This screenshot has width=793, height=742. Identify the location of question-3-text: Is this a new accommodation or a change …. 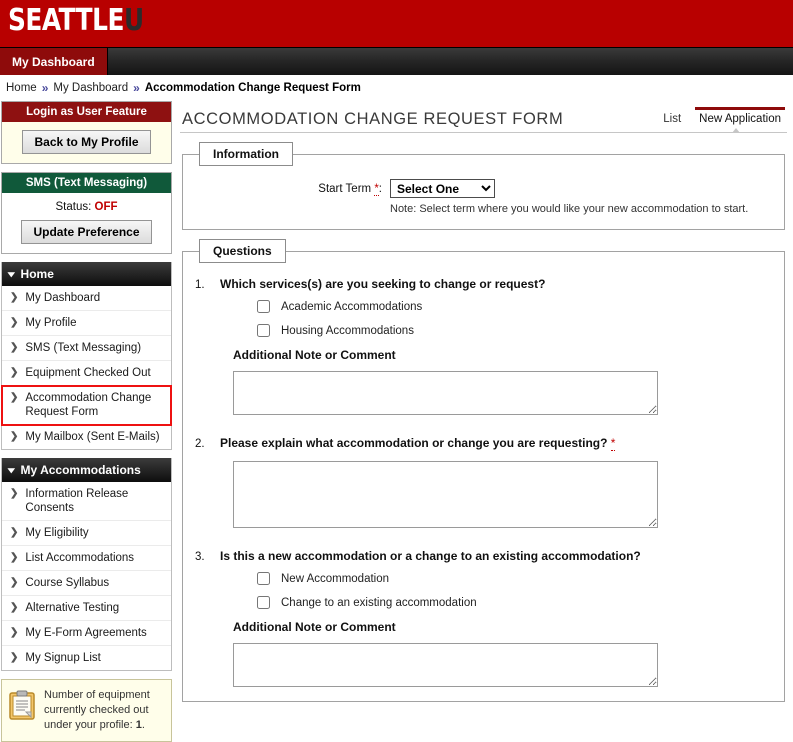
(430, 556).